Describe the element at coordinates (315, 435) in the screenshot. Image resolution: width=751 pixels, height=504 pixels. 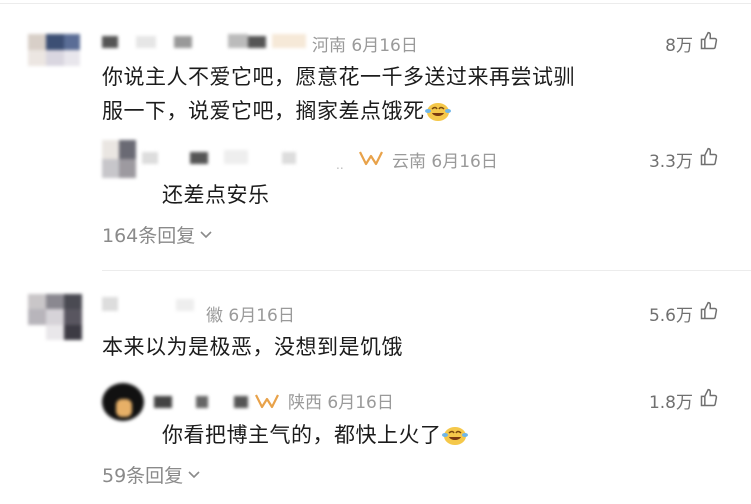
I see `reply-text: 你看把博主气的，都快上火了` at that location.